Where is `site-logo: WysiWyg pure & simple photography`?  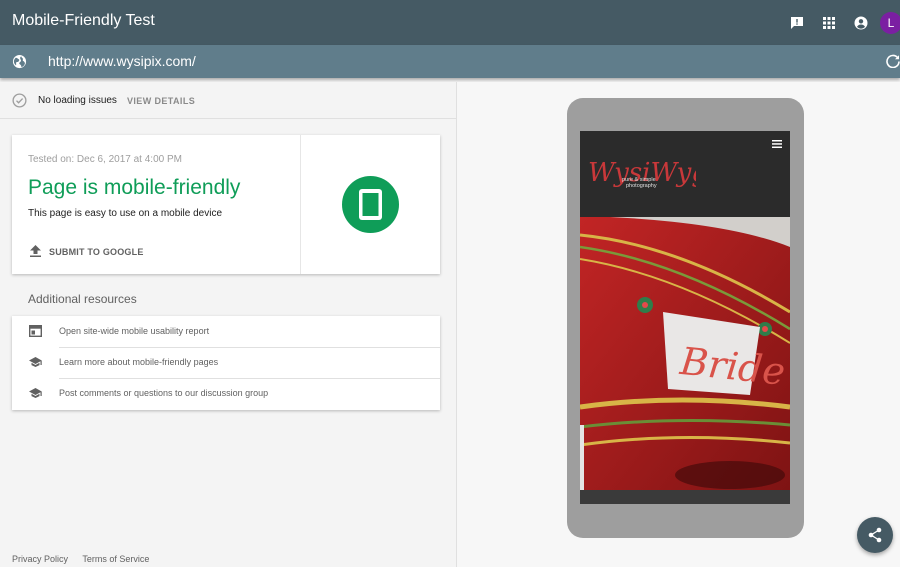
site-logo: WysiWyg pure & simple photography is located at coordinates (642, 173).